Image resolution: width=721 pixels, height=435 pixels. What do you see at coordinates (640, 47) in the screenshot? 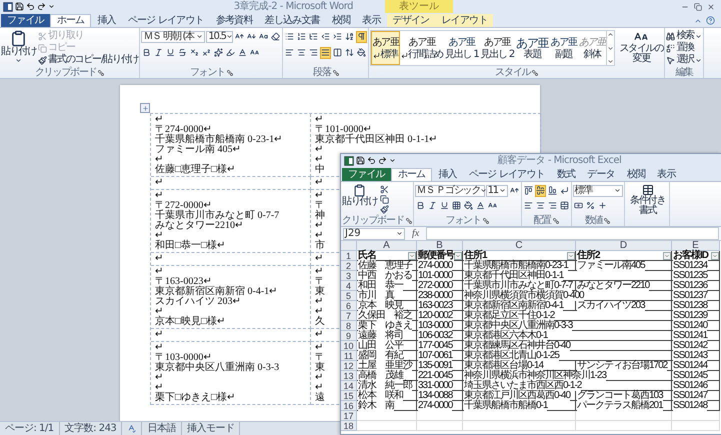
I see `change-styles-button: スタイルの変更` at bounding box center [640, 47].